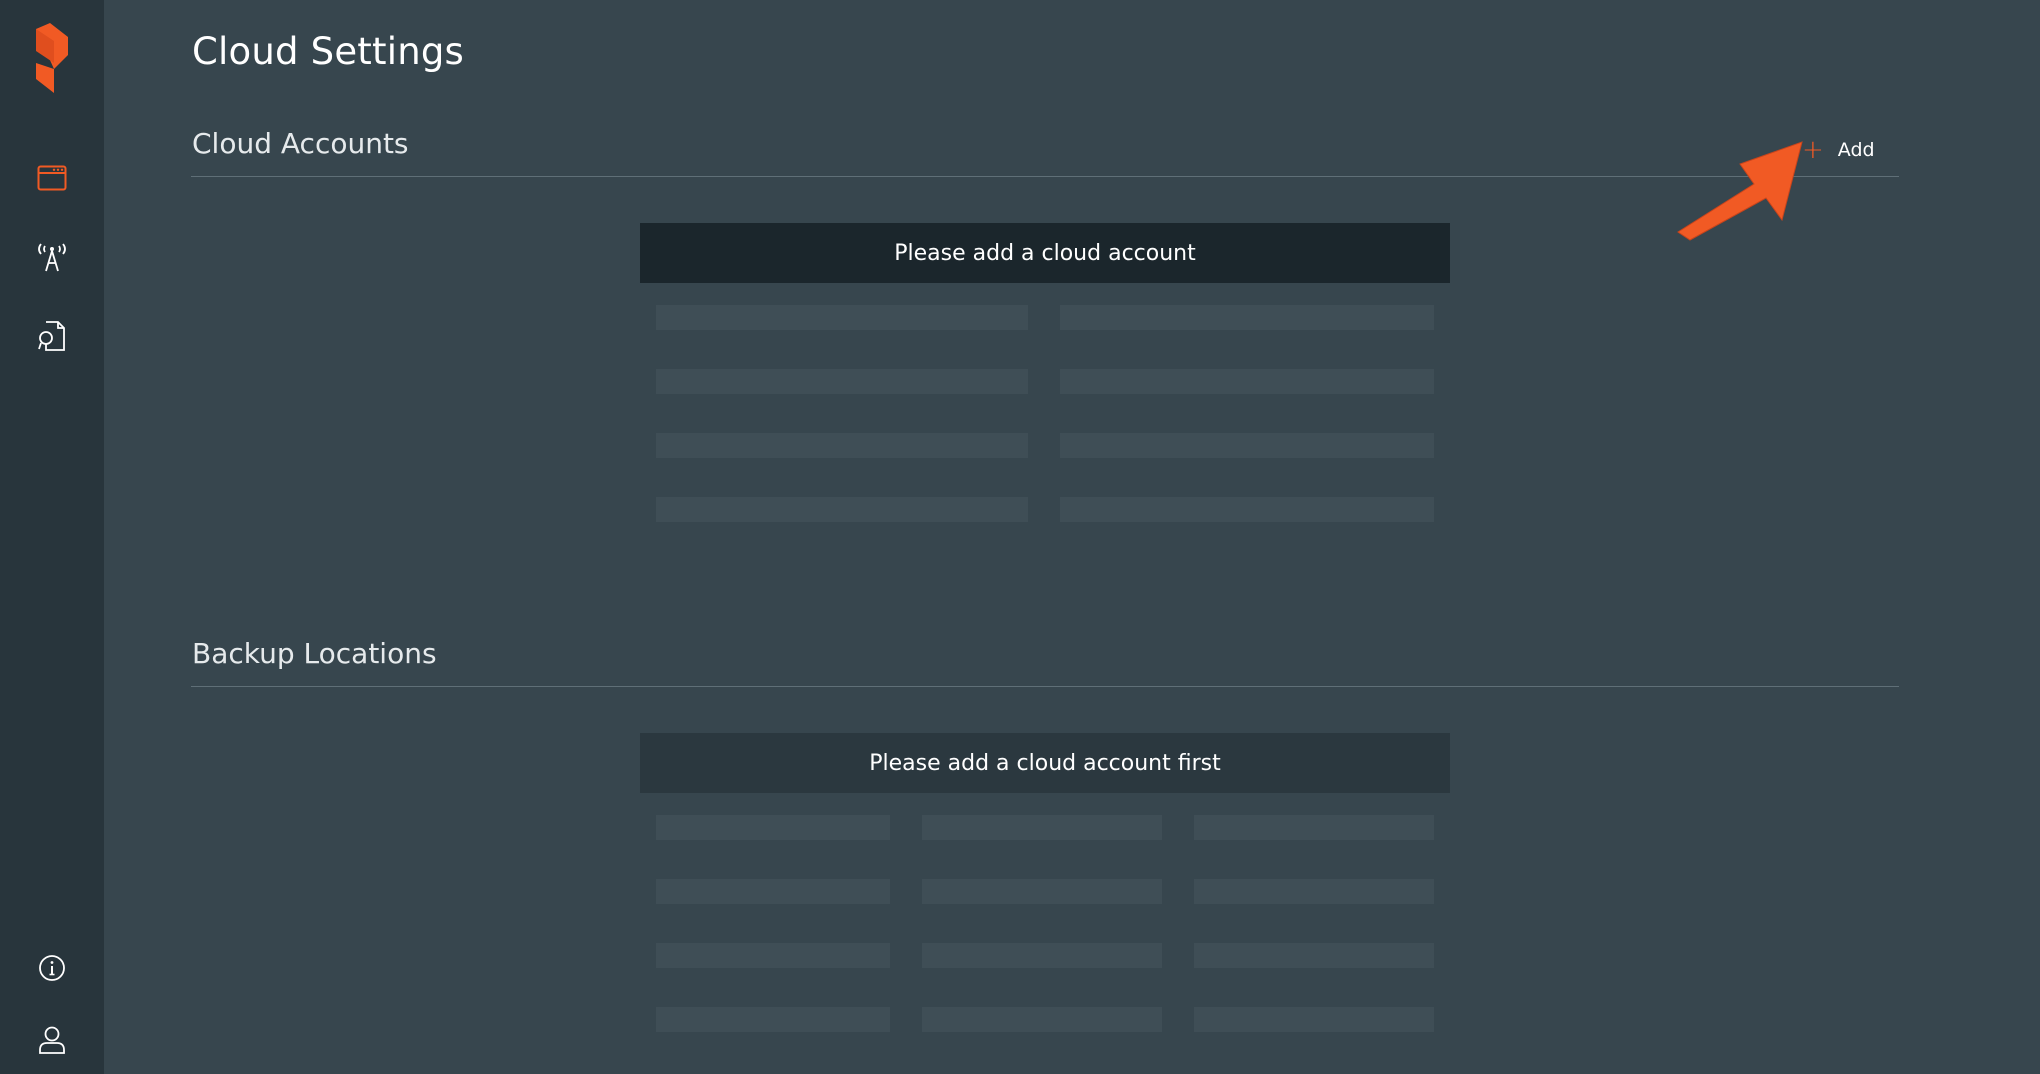  Describe the element at coordinates (52, 537) in the screenshot. I see `sidebar` at that location.